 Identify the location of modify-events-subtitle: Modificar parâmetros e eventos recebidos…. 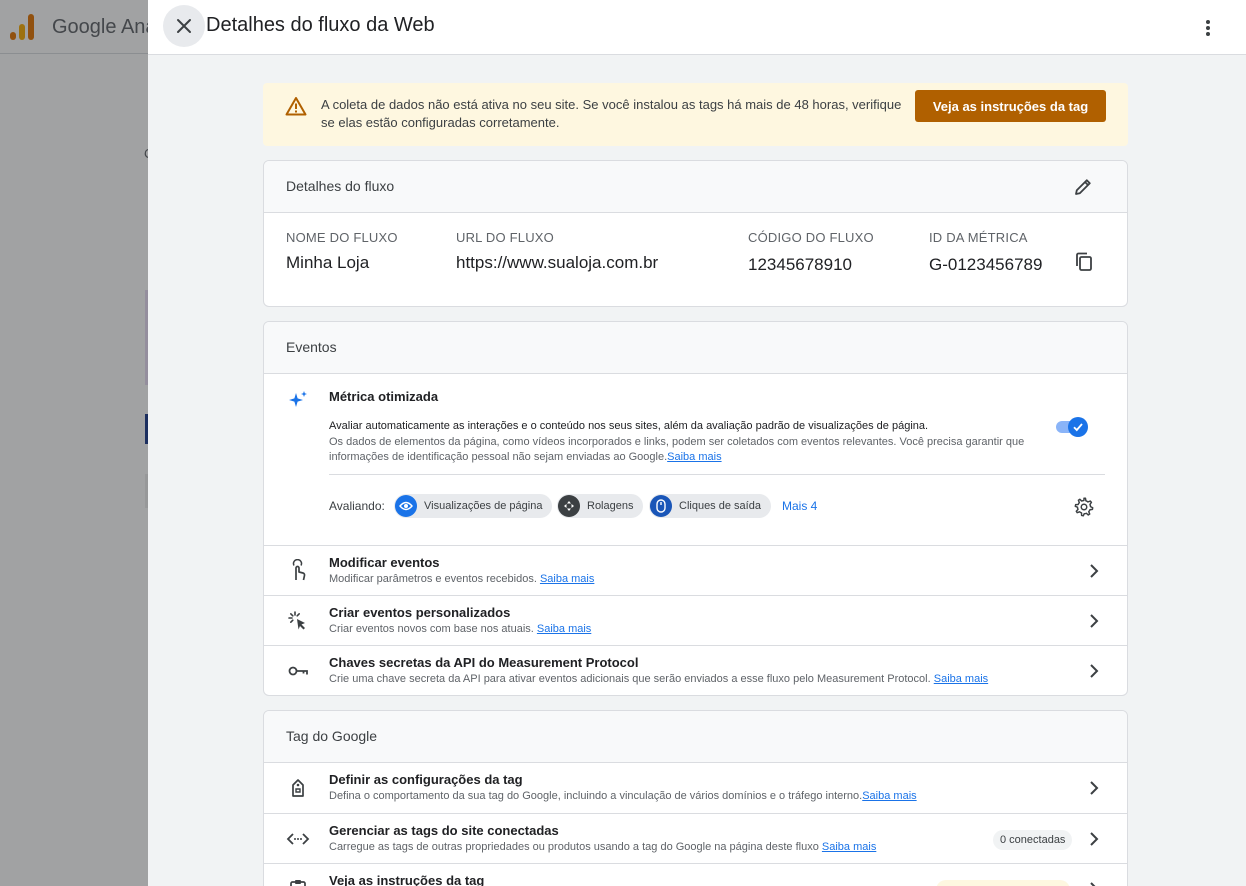
(461, 579).